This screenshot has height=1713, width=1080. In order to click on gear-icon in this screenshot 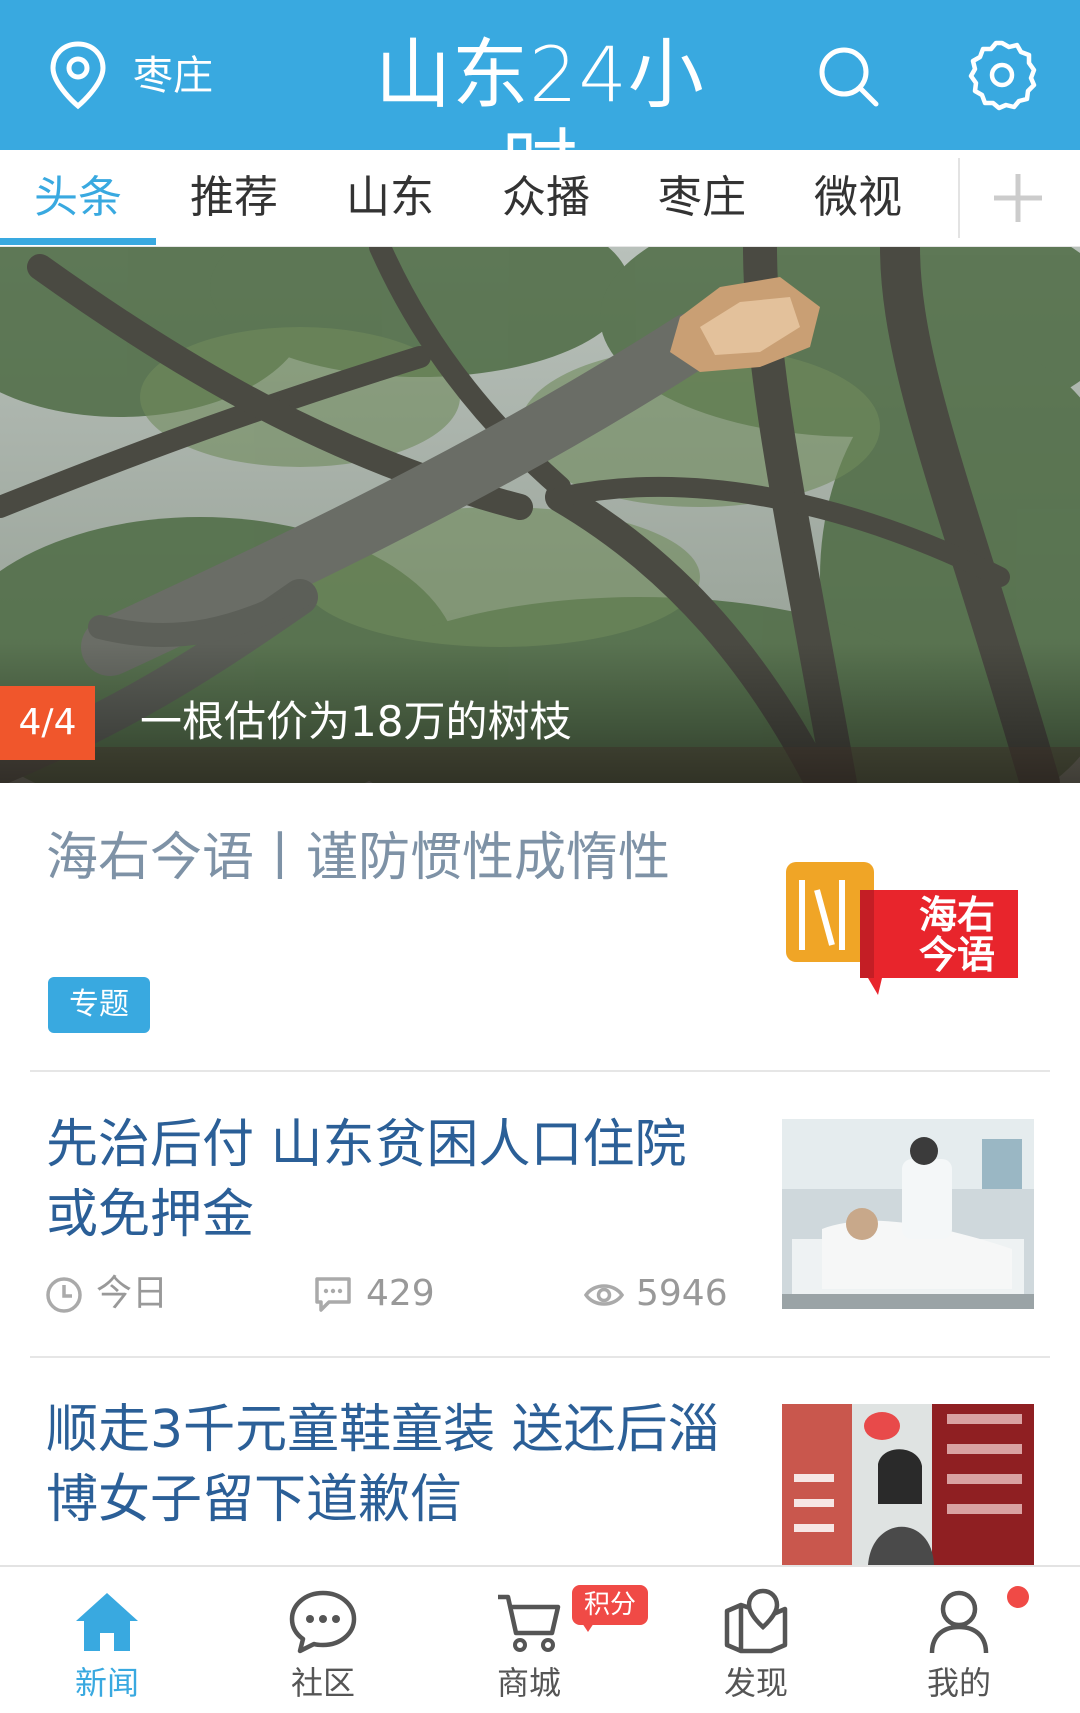, I will do `click(1002, 75)`.